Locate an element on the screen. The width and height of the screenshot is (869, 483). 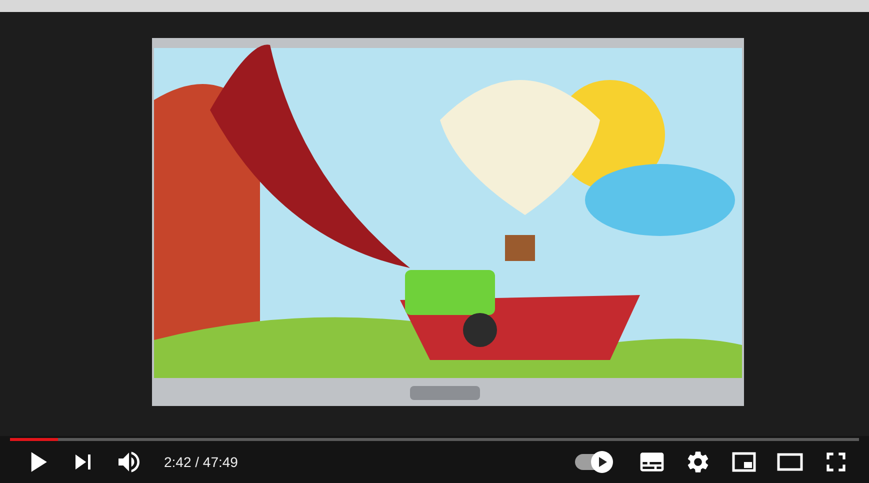
play-icon is located at coordinates (602, 462).